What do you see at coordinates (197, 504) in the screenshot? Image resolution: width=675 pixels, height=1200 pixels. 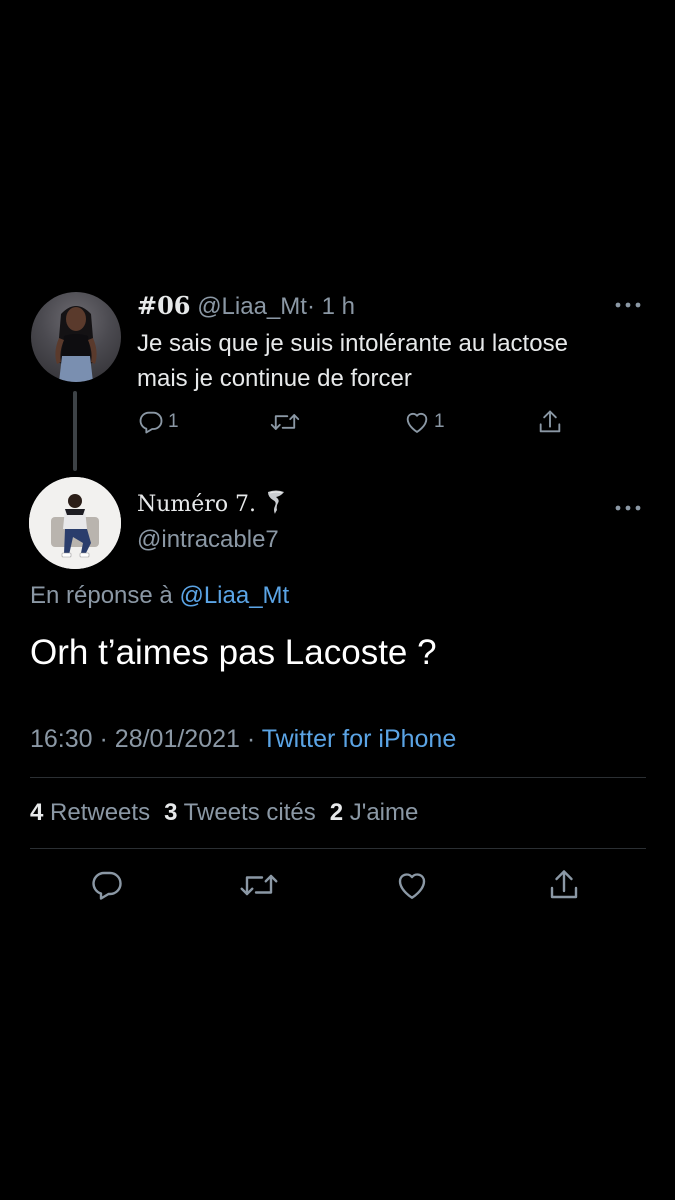 I see `main-display-name-text: Numéro 7.` at bounding box center [197, 504].